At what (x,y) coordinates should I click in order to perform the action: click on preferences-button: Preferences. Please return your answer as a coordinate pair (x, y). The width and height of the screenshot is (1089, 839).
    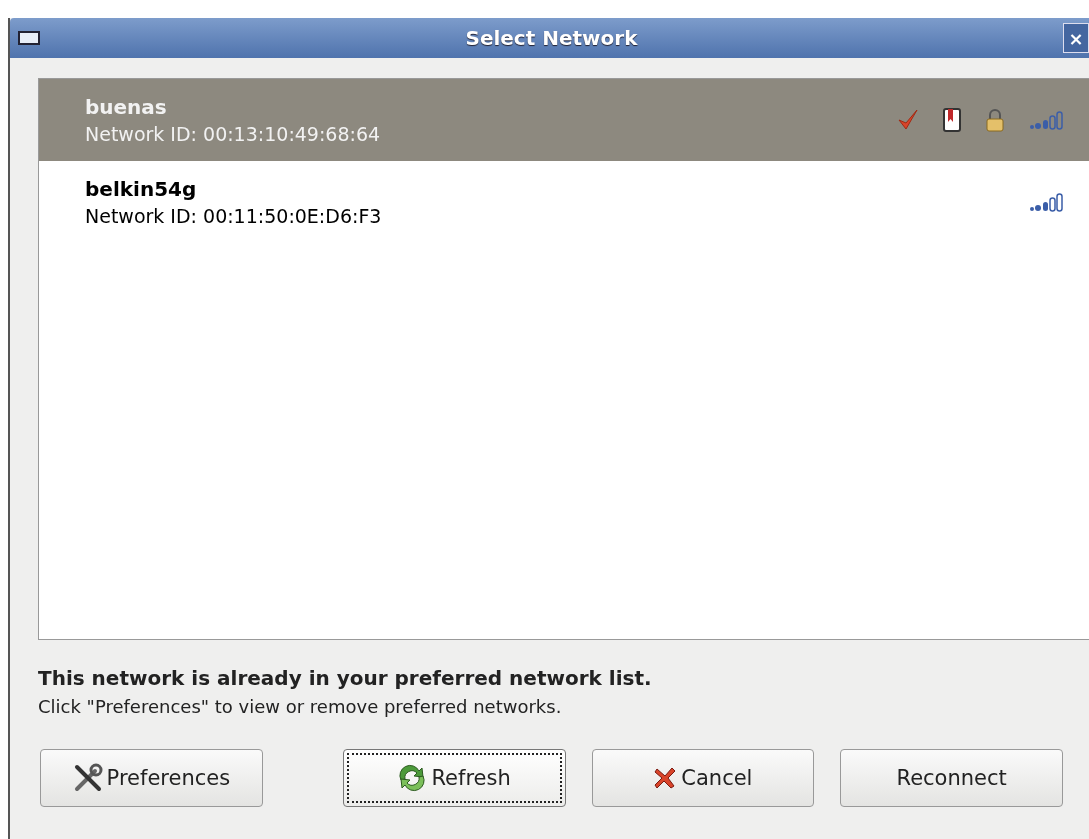
    Looking at the image, I should click on (151, 778).